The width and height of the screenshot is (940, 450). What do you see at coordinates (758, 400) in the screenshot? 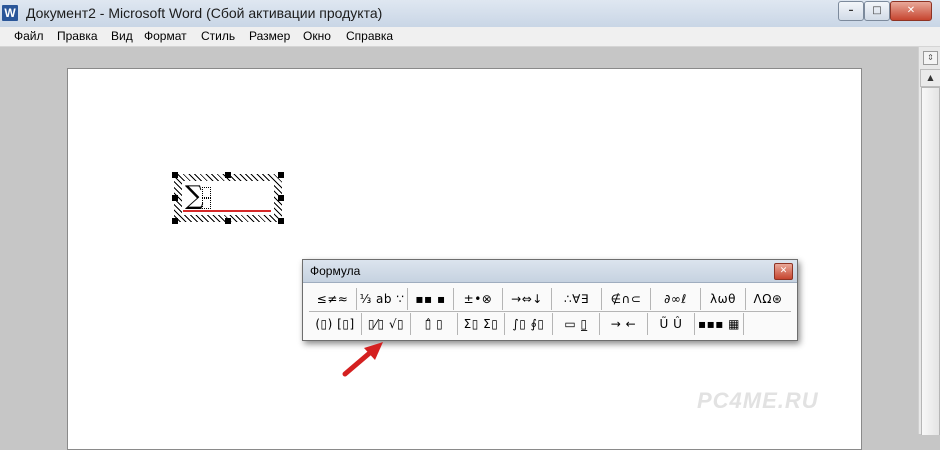
I see `watermark-text: PC4ME.RU` at bounding box center [758, 400].